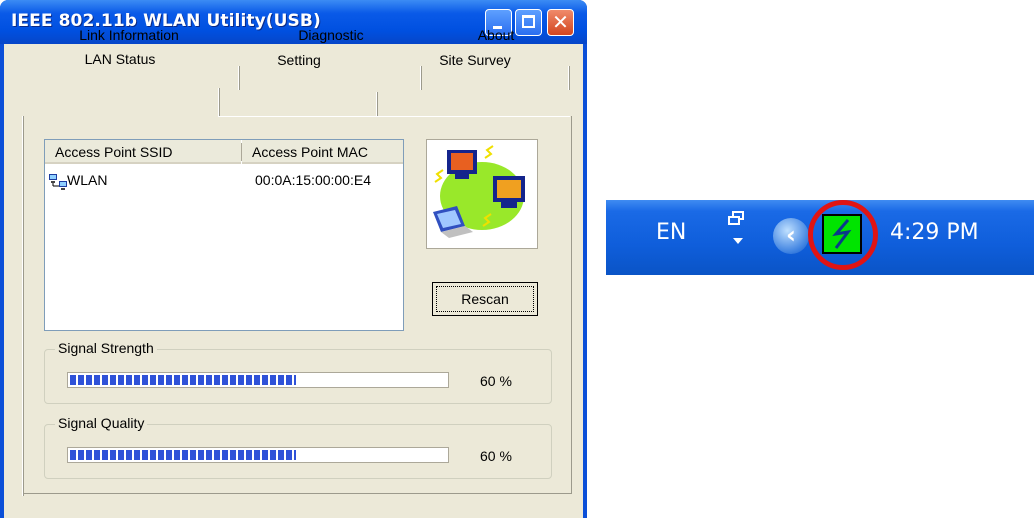  I want to click on signal-strength-group: Signal Strength 60 %, so click(298, 372).